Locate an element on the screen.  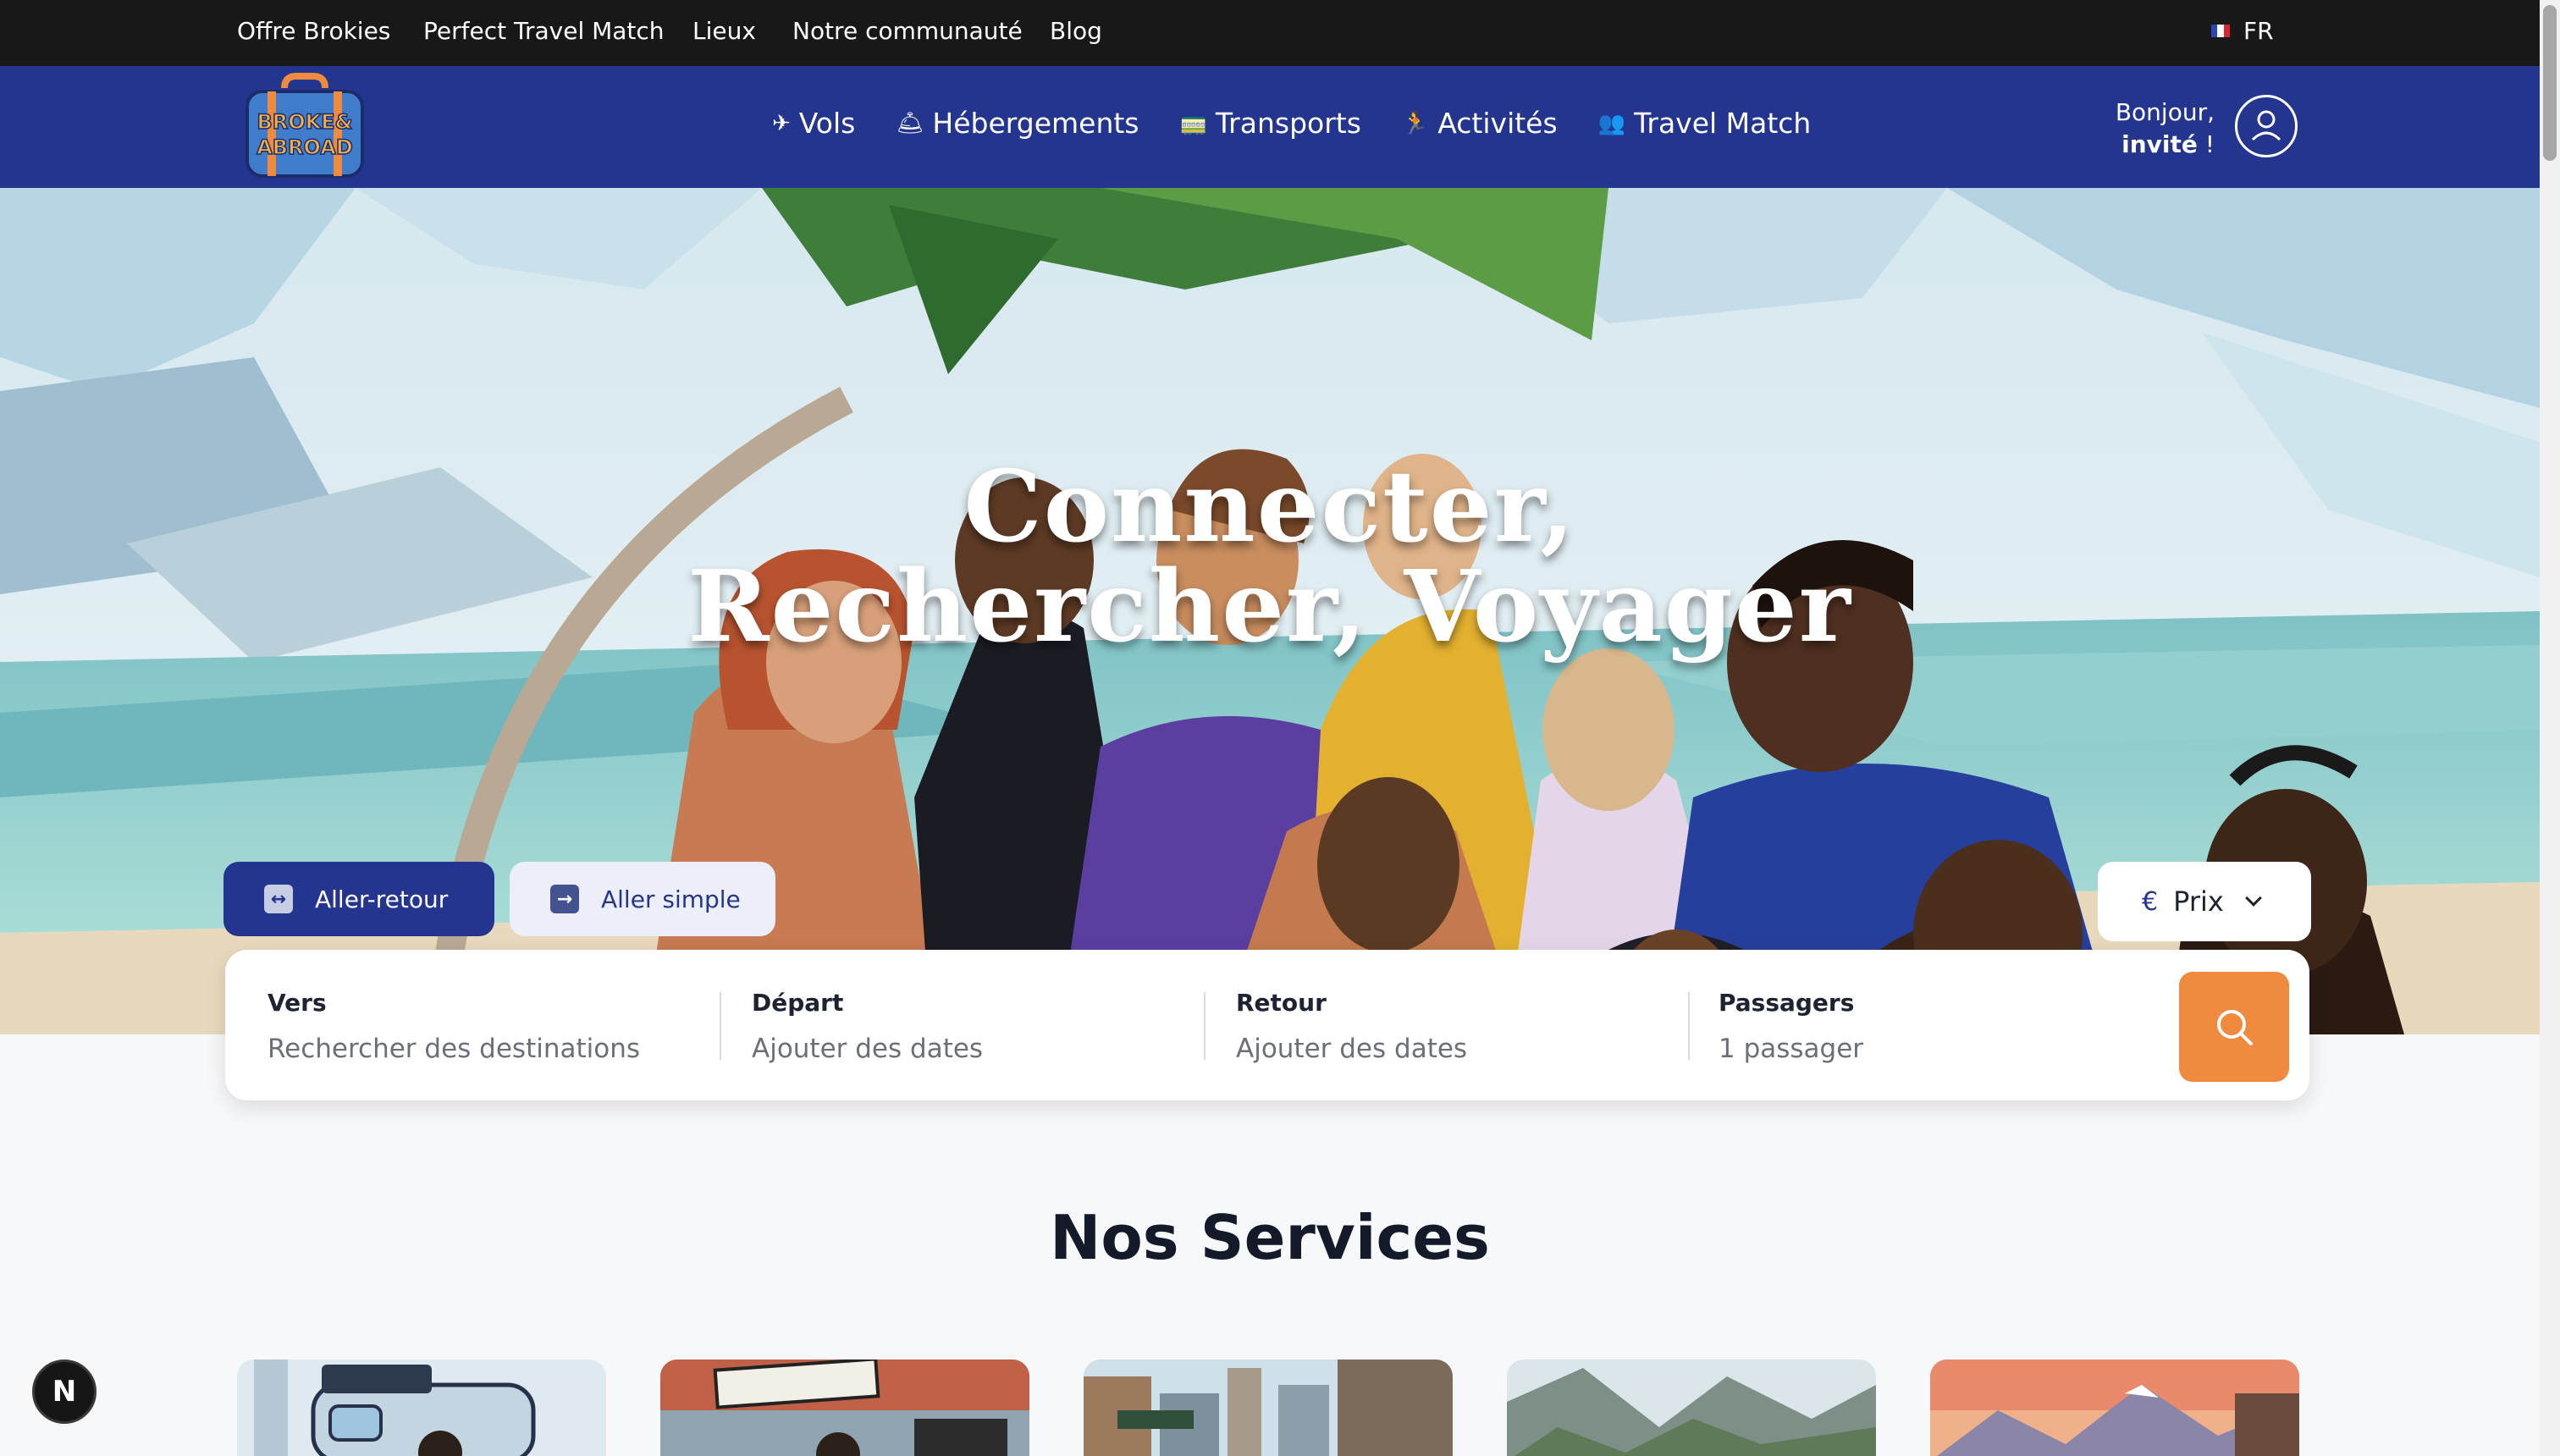
service-card-accommodation is located at coordinates (844, 1407).